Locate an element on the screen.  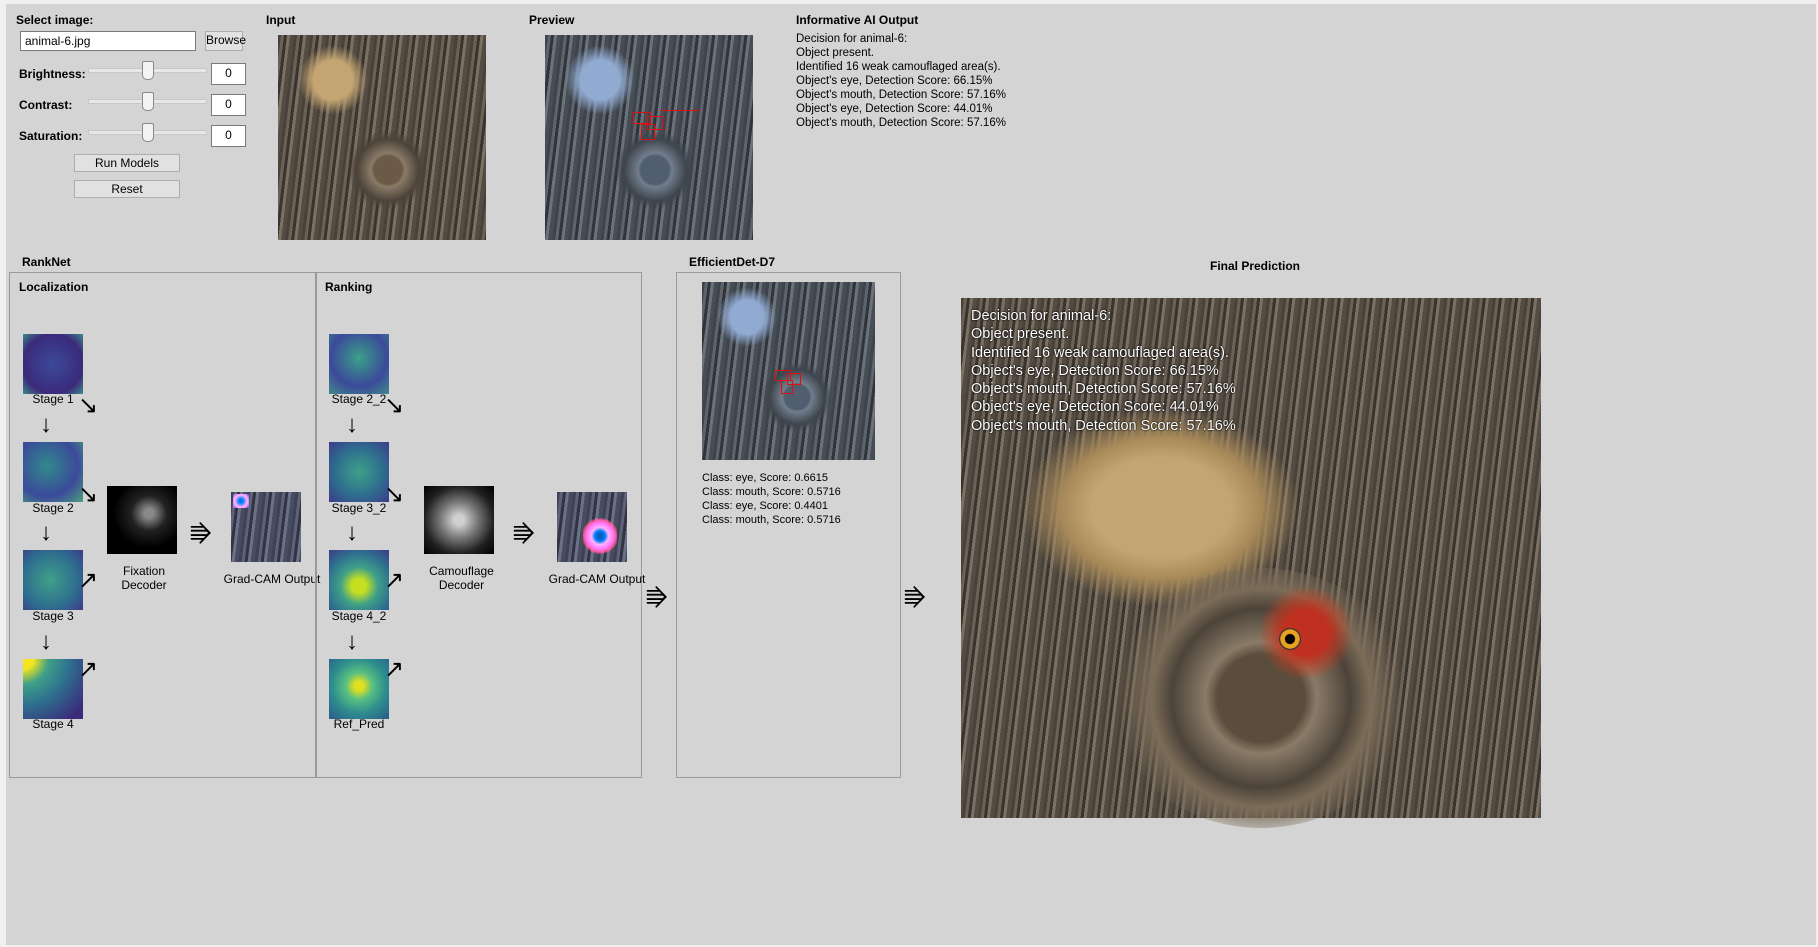
ai-output-title: Informative AI Output is located at coordinates (857, 20).